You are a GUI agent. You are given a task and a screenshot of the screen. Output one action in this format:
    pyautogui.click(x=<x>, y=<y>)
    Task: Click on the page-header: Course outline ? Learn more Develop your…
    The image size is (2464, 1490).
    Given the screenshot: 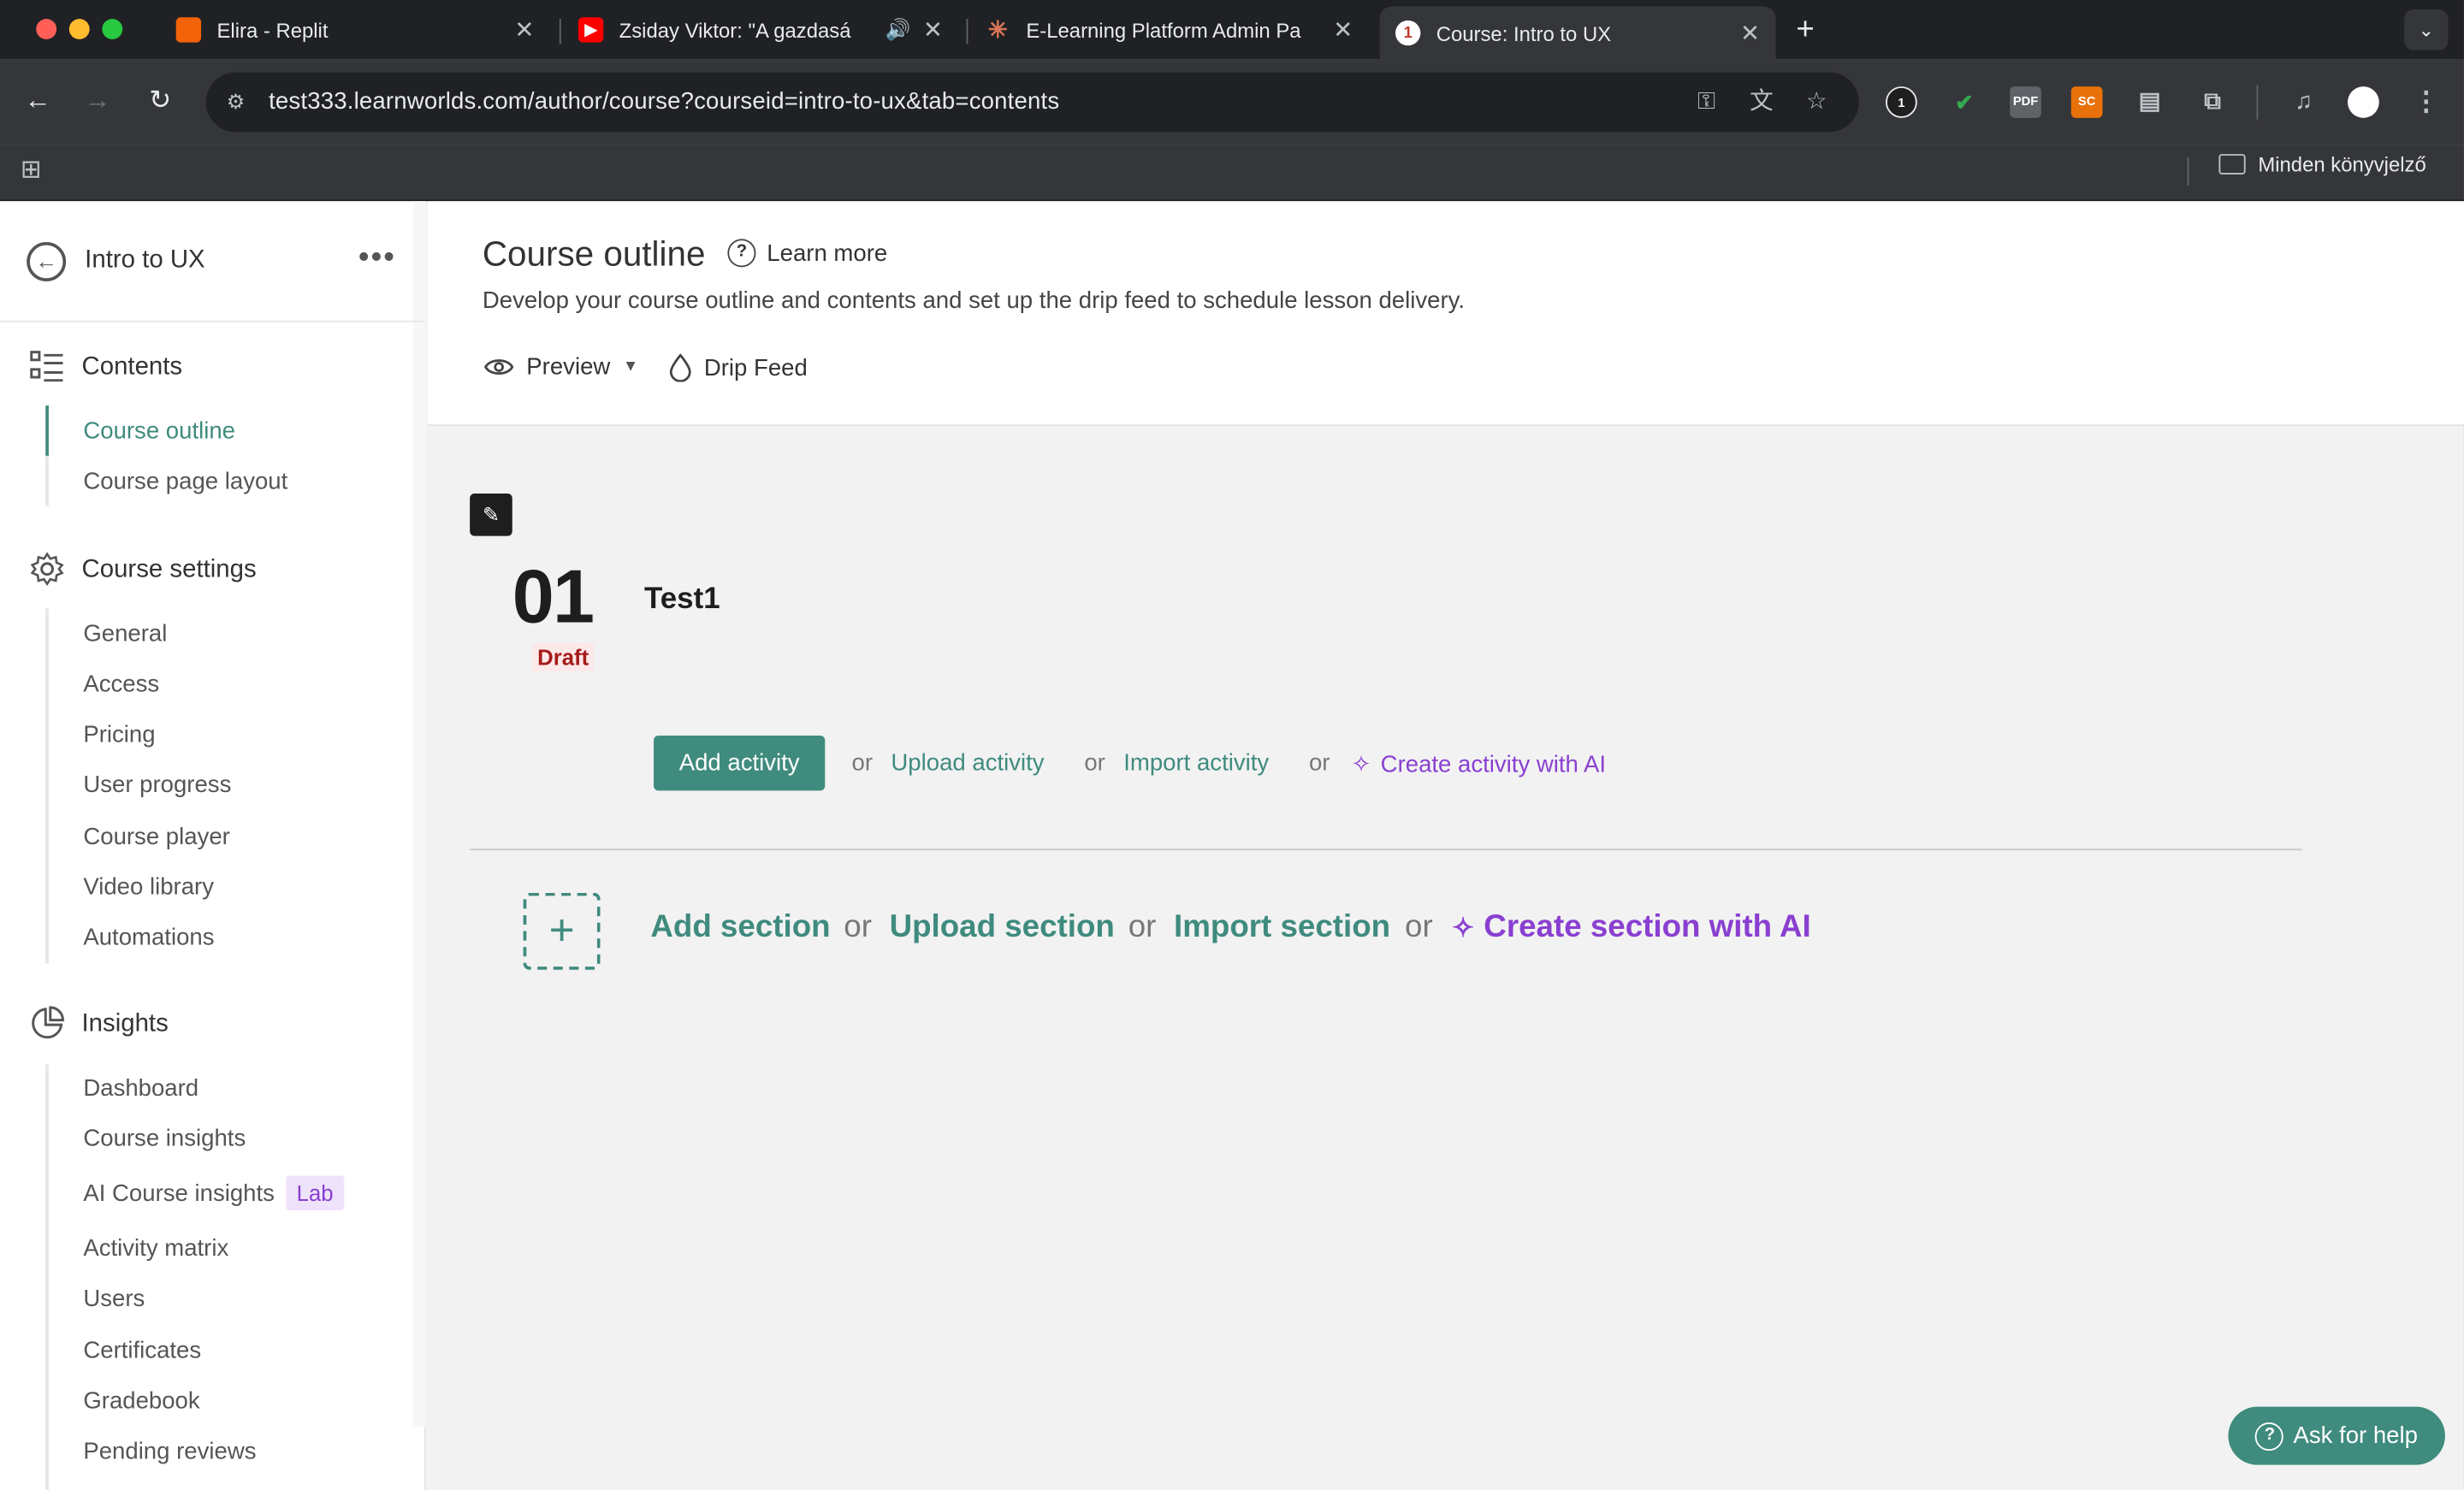 What is the action you would take?
    pyautogui.click(x=1445, y=314)
    